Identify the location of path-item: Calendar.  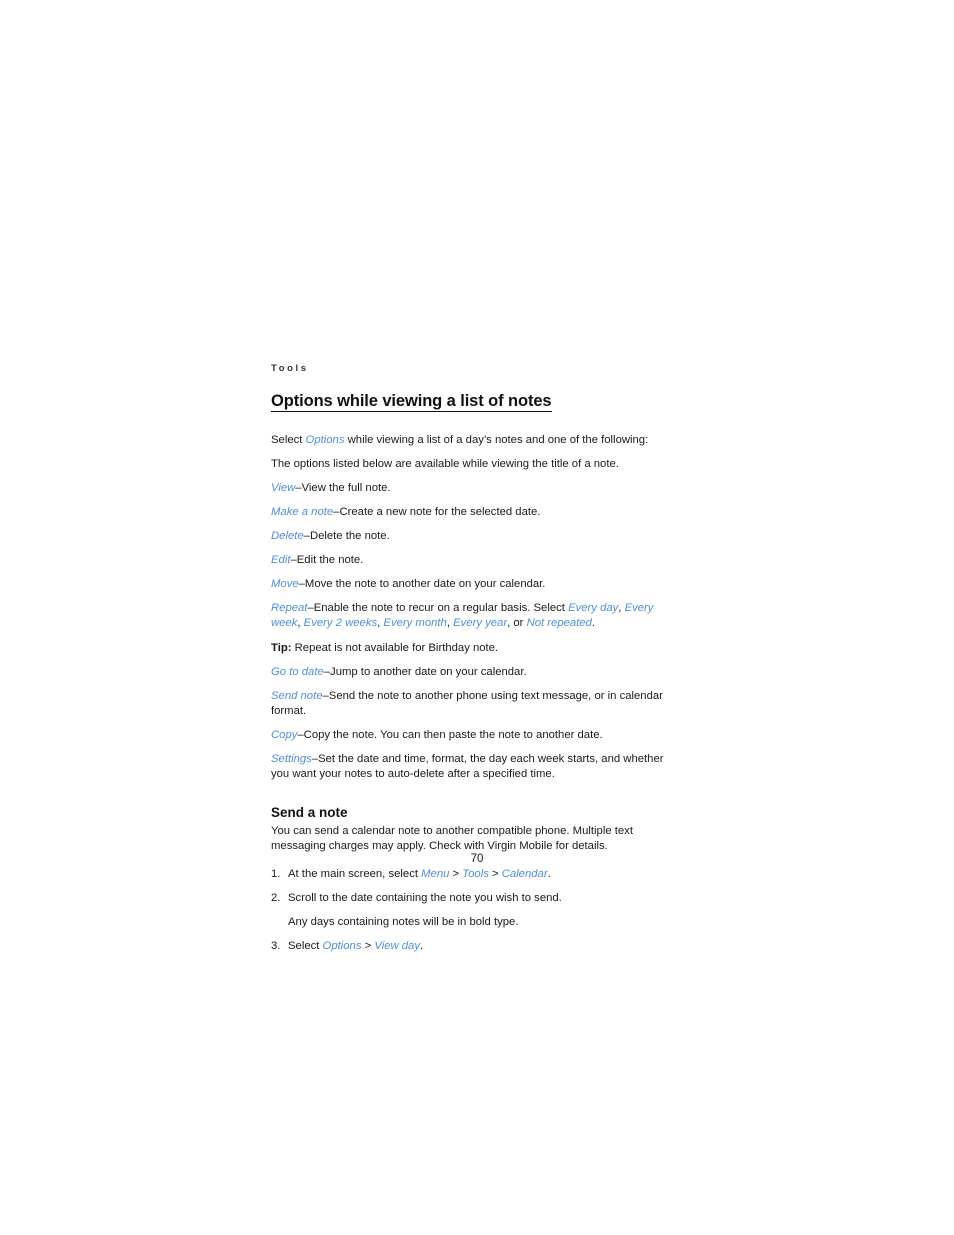
(524, 874).